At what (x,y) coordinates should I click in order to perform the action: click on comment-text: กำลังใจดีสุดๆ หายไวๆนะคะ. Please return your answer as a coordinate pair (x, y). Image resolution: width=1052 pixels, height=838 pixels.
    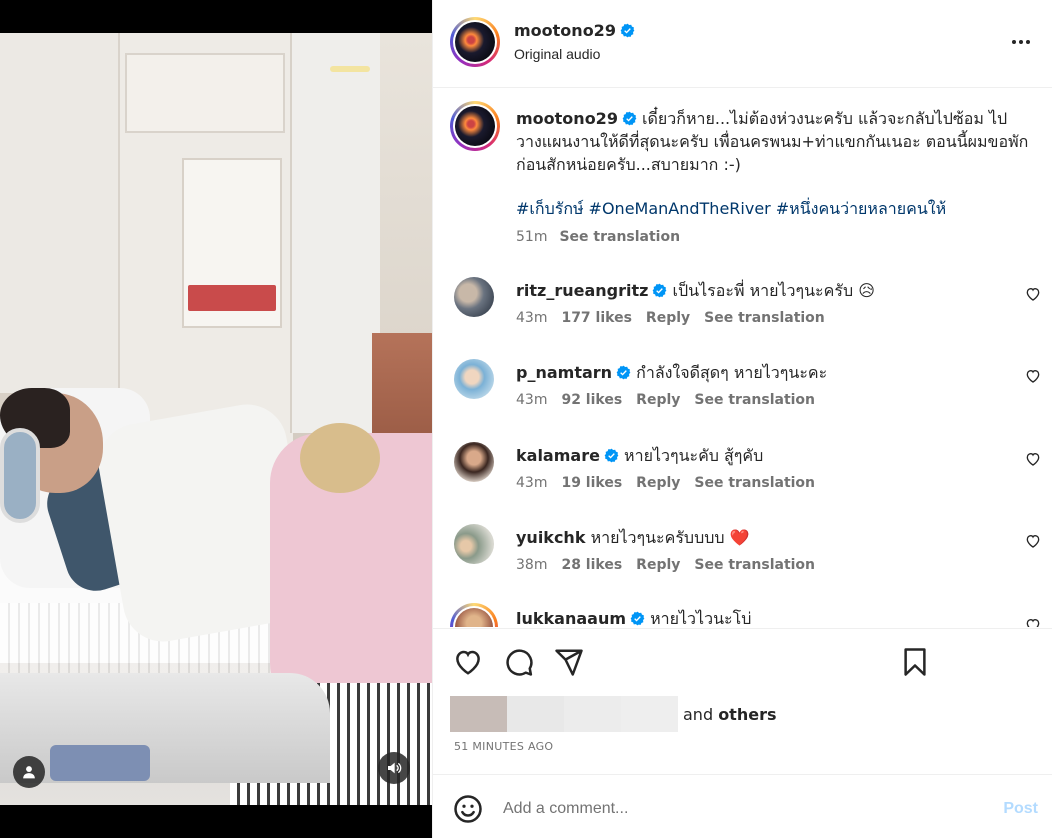
    Looking at the image, I should click on (732, 372).